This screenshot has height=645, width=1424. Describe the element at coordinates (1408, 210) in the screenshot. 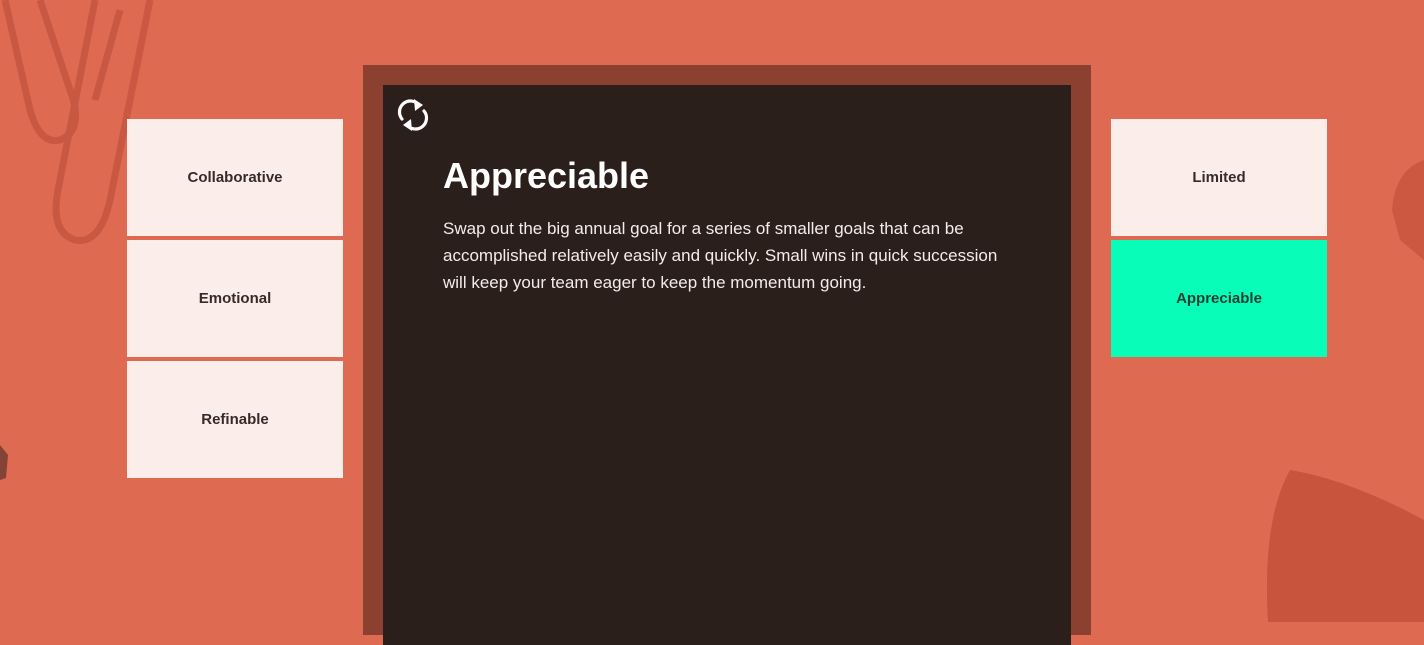

I see `corner-object-decoration` at that location.